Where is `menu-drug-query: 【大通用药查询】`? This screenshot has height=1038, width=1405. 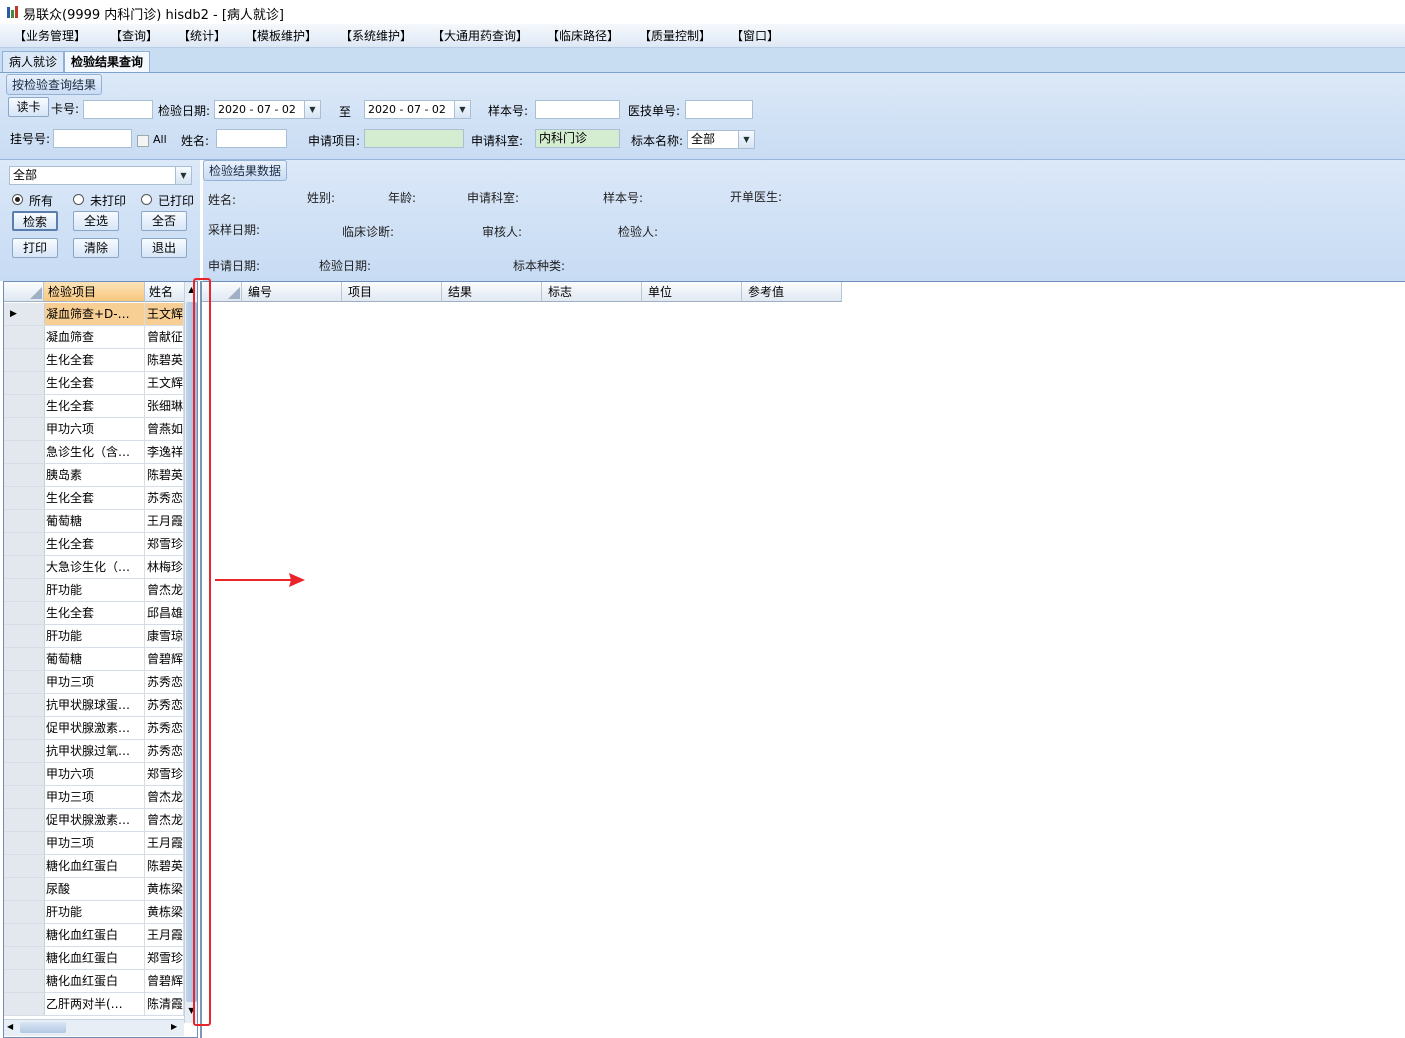
menu-drug-query: 【大通用药查询】 is located at coordinates (480, 35).